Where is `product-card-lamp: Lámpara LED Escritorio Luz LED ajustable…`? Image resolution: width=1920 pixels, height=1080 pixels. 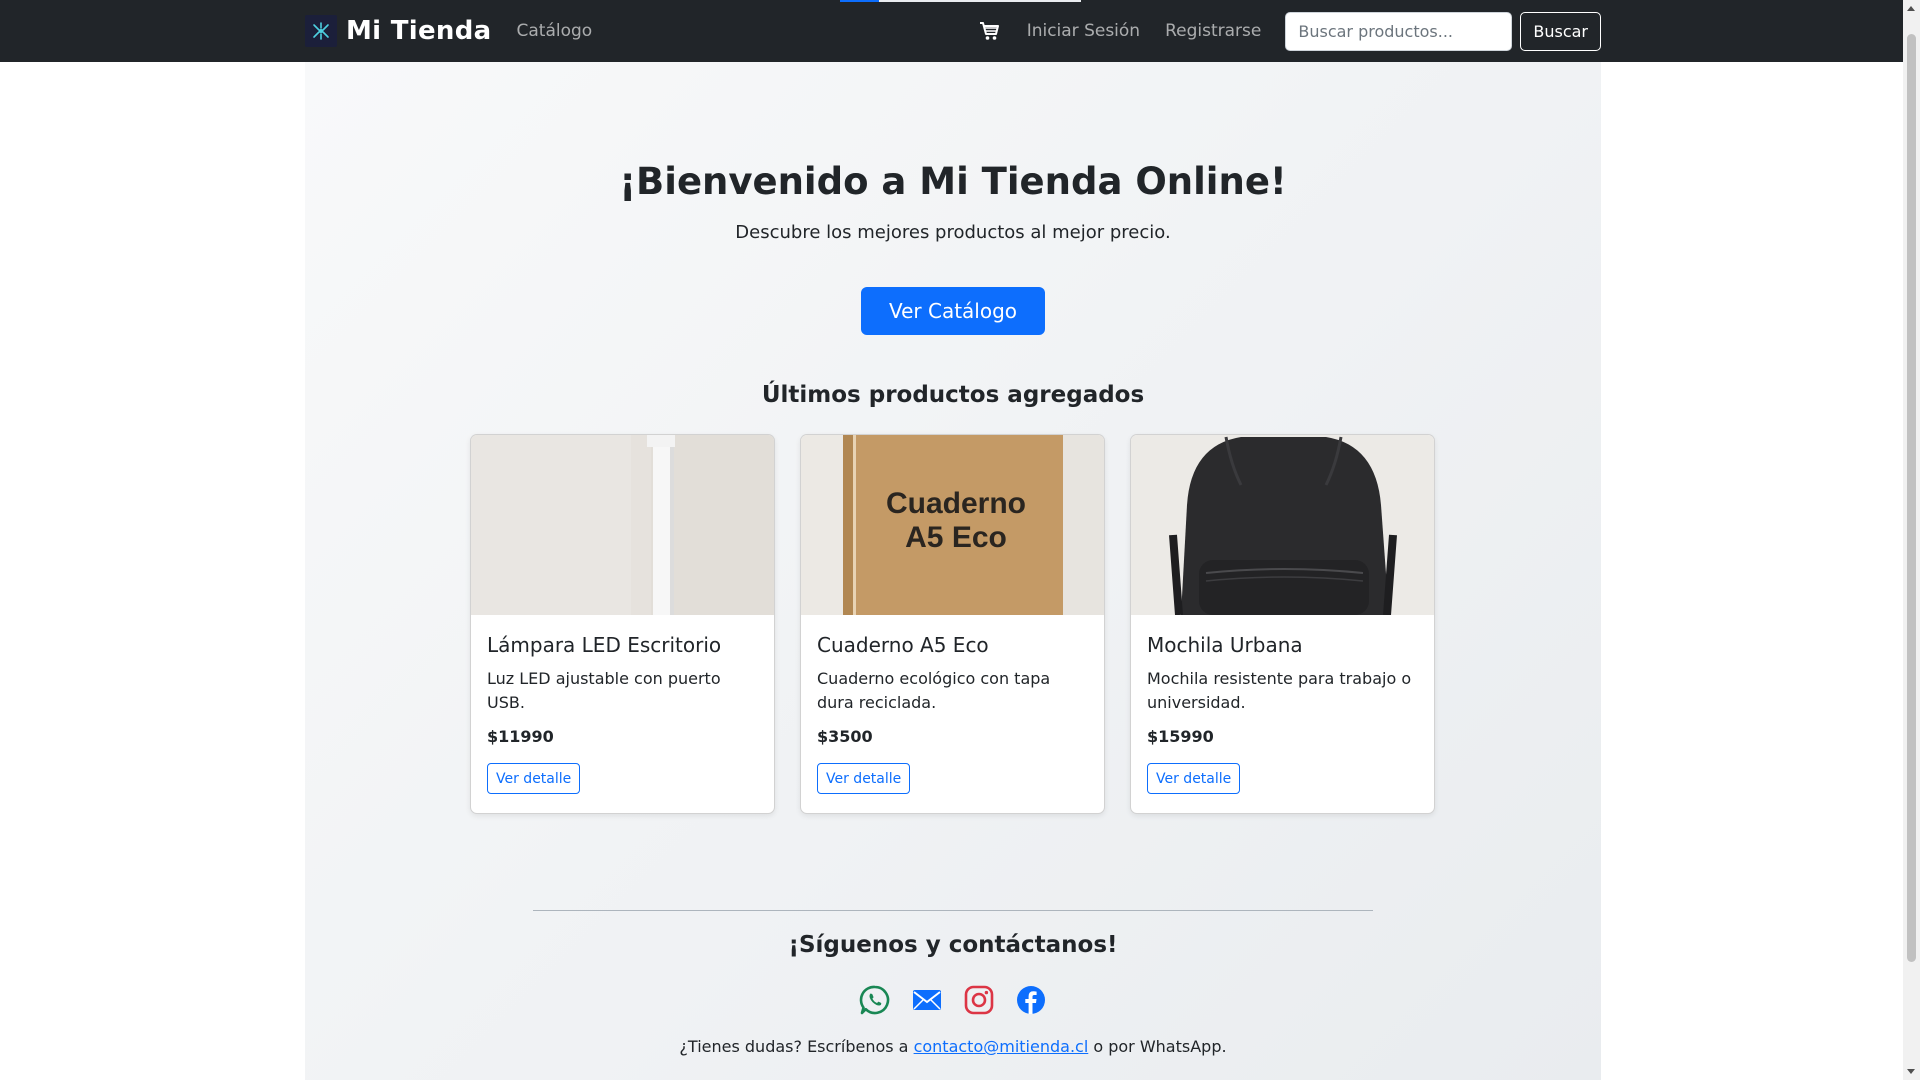 product-card-lamp: Lámpara LED Escritorio Luz LED ajustable… is located at coordinates (622, 624).